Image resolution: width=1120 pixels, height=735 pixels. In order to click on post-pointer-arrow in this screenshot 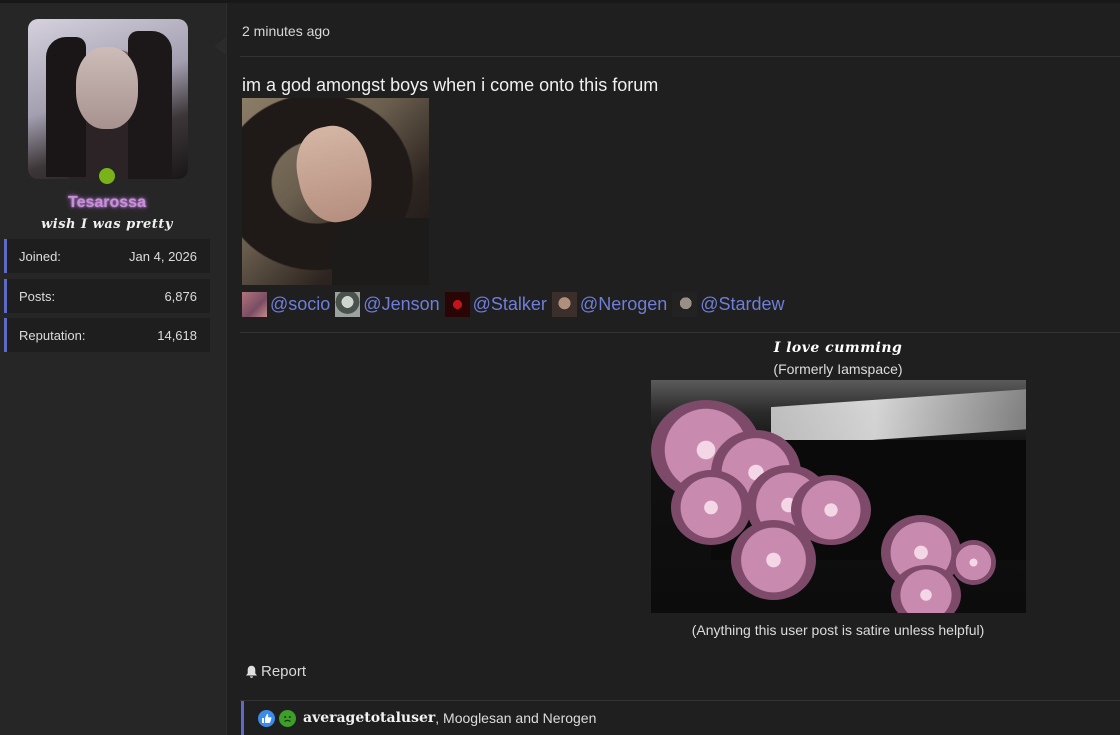, I will do `click(220, 46)`.